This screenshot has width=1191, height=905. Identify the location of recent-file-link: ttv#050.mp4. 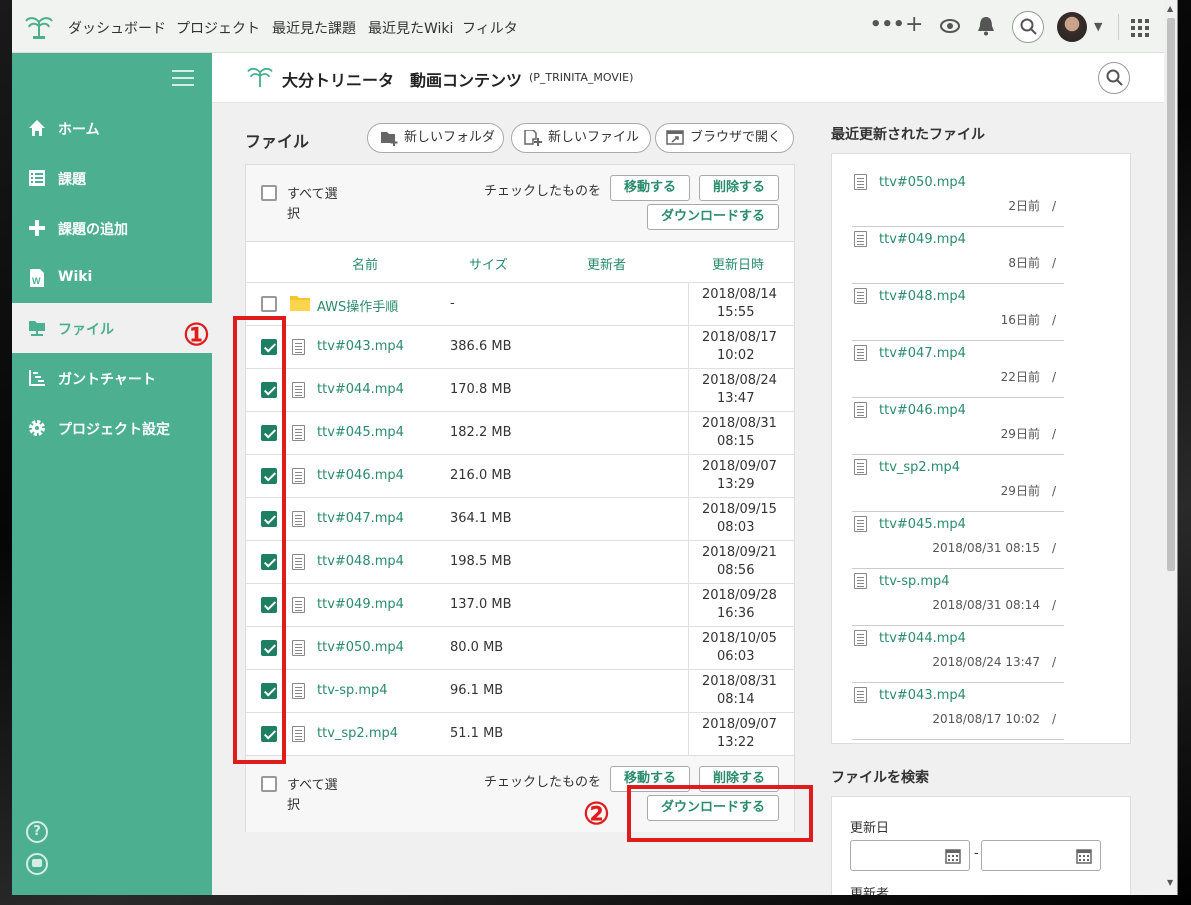
(922, 182).